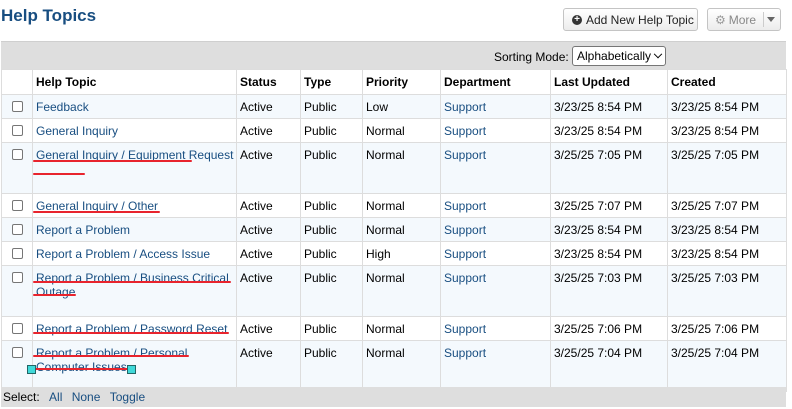 Image resolution: width=792 pixels, height=409 pixels. I want to click on page-title: Help Topics, so click(49, 15).